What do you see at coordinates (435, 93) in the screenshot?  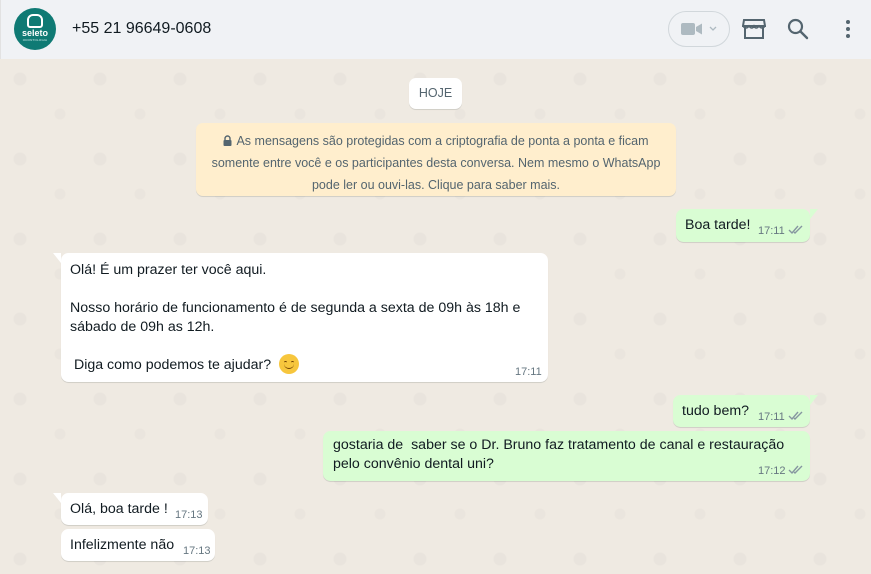 I see `date-chip: HOJE` at bounding box center [435, 93].